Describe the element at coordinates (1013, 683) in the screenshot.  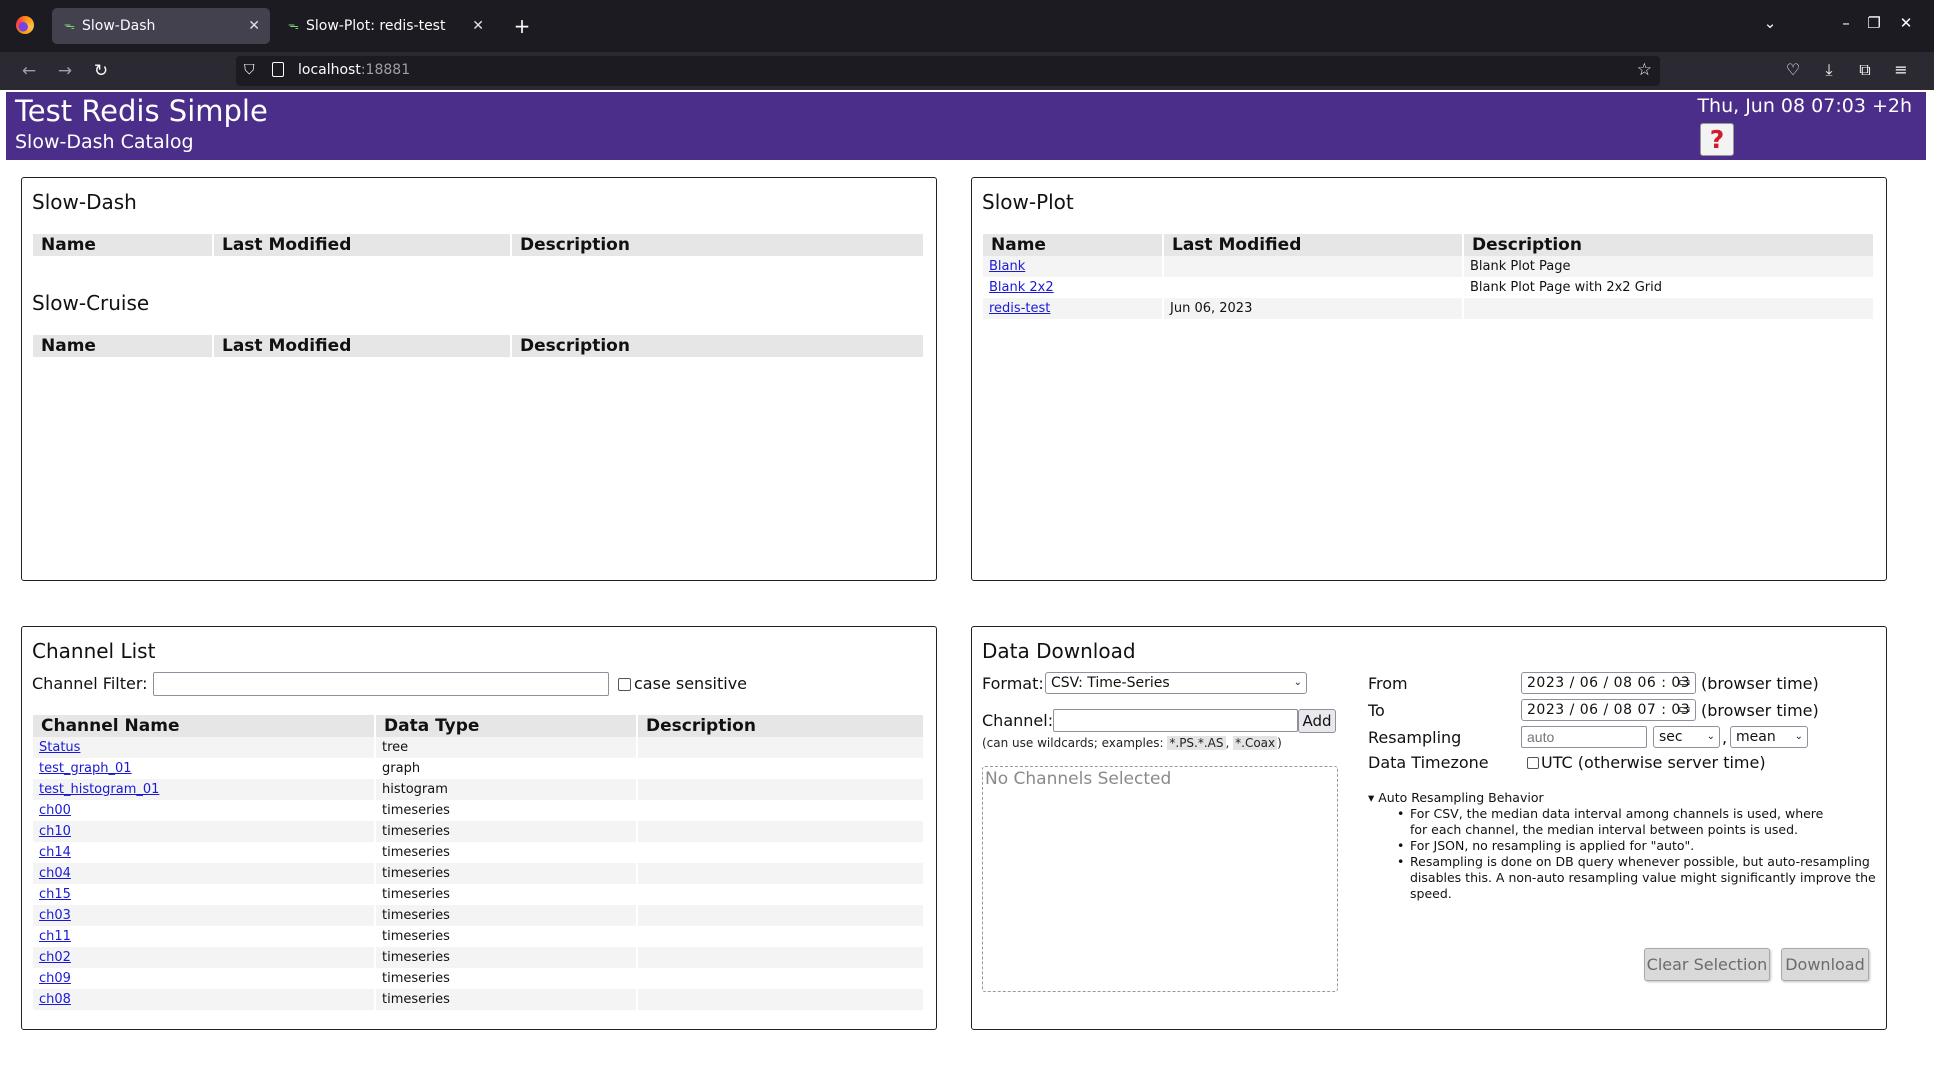
I see `format-label: Format:` at that location.